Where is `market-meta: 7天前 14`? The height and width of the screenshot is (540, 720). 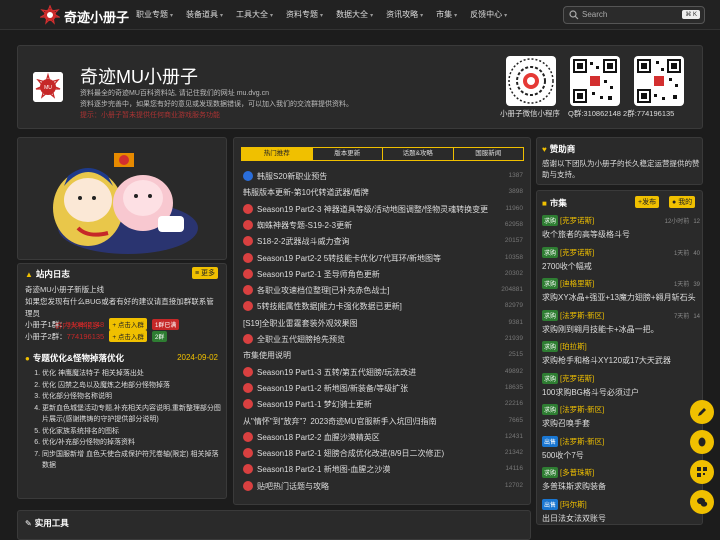
market-meta: 7天前 14 is located at coordinates (687, 315).